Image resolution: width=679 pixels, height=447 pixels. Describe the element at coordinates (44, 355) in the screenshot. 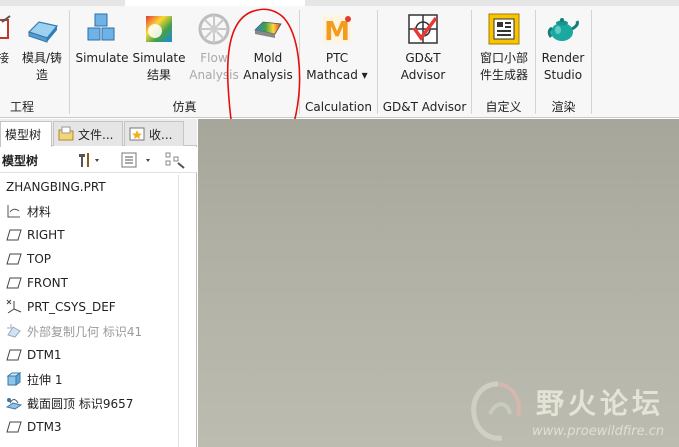

I see `tree-item-label: DTM1` at that location.